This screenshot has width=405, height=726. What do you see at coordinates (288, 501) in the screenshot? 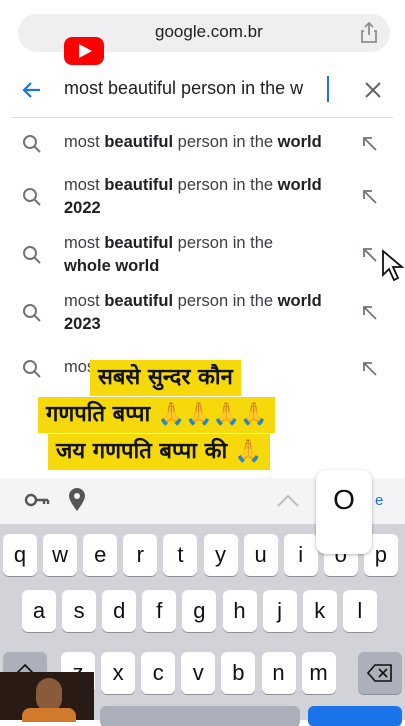
I see `chevron-up-icon` at bounding box center [288, 501].